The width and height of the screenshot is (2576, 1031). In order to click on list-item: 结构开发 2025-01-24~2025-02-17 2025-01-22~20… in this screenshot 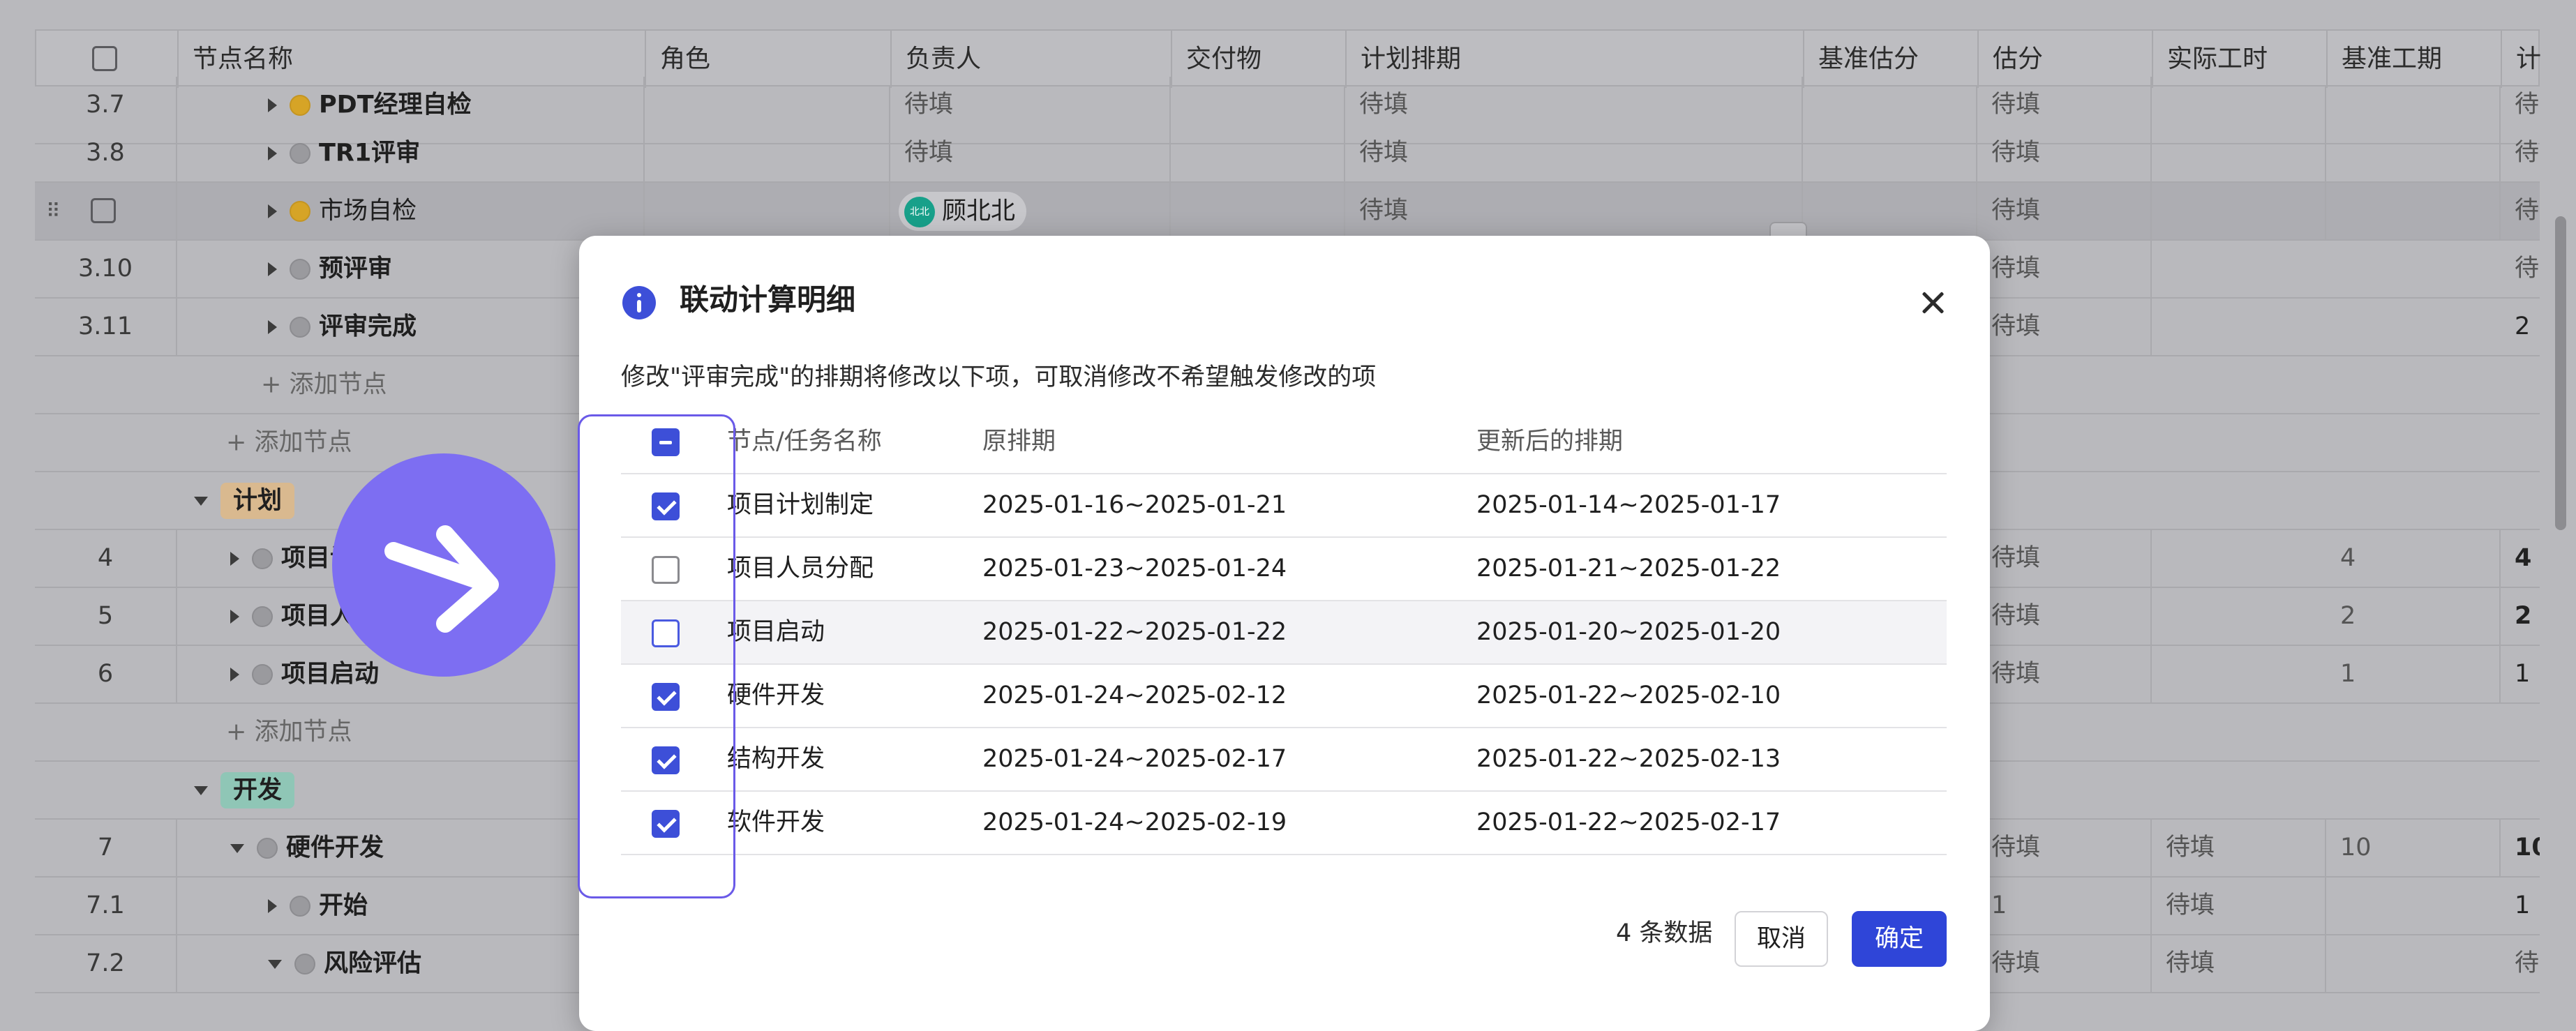, I will do `click(1284, 760)`.